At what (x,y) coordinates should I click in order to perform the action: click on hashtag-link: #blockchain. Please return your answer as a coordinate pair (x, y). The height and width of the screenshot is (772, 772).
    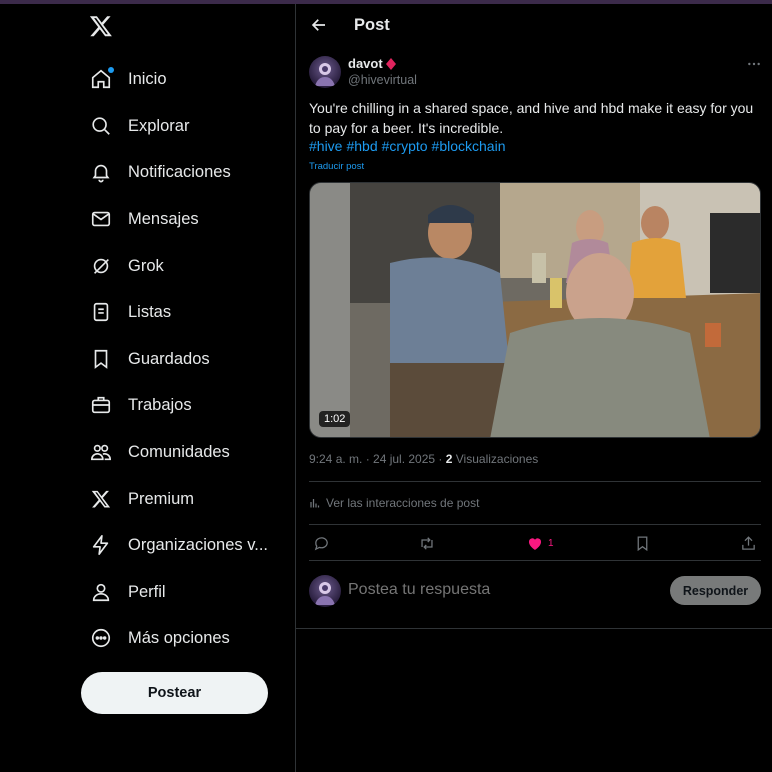
    Looking at the image, I should click on (469, 146).